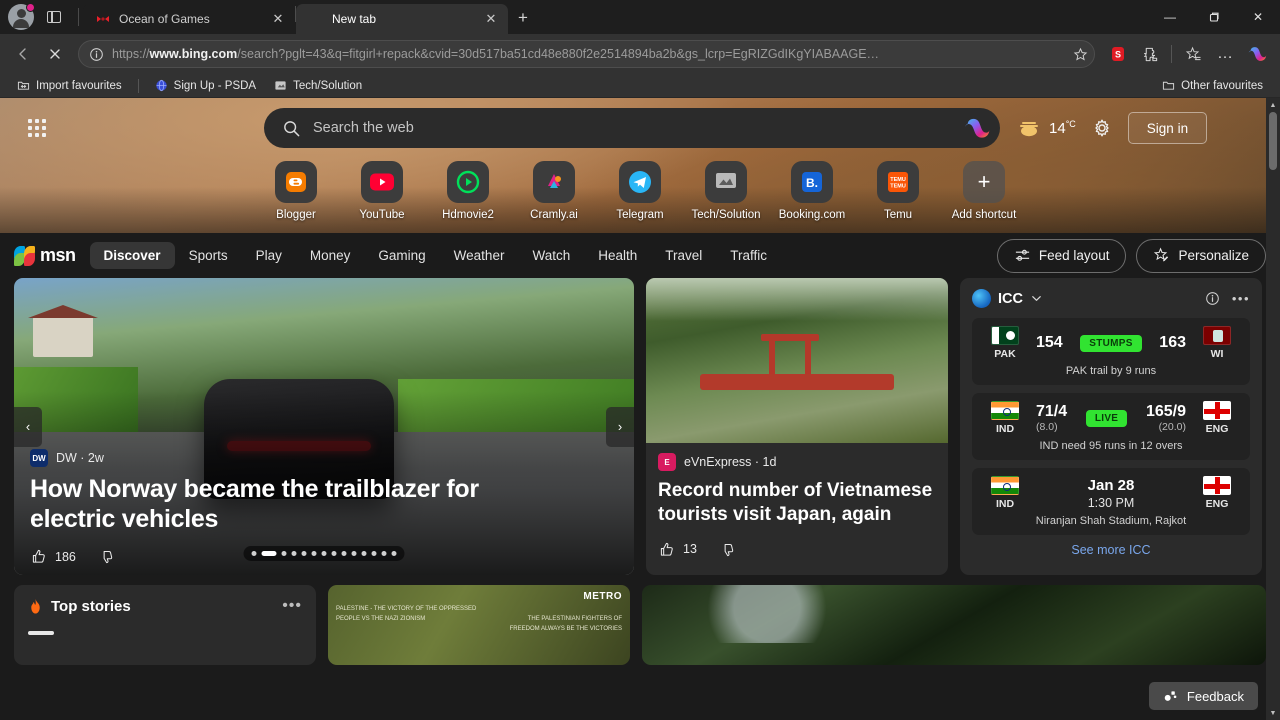 Image resolution: width=1280 pixels, height=720 pixels. Describe the element at coordinates (45, 255) in the screenshot. I see `msn-logo: msn` at that location.